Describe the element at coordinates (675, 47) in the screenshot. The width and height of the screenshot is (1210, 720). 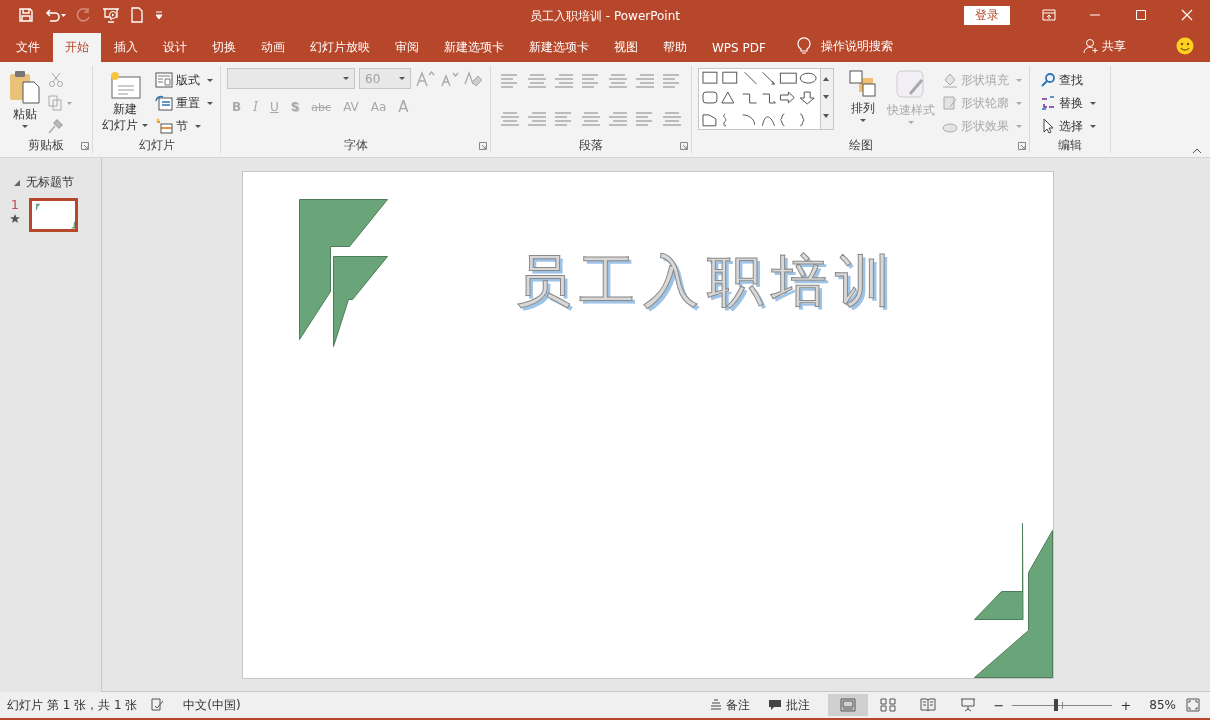
I see `ribbon-tab: 帮助` at that location.